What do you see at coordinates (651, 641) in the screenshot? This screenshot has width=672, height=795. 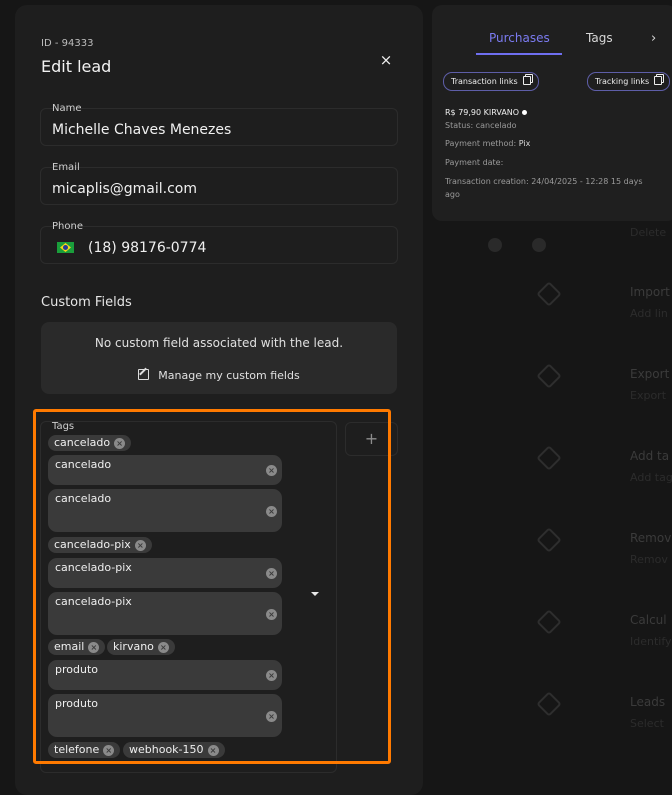 I see `bg-row-subtitle: Identify` at bounding box center [651, 641].